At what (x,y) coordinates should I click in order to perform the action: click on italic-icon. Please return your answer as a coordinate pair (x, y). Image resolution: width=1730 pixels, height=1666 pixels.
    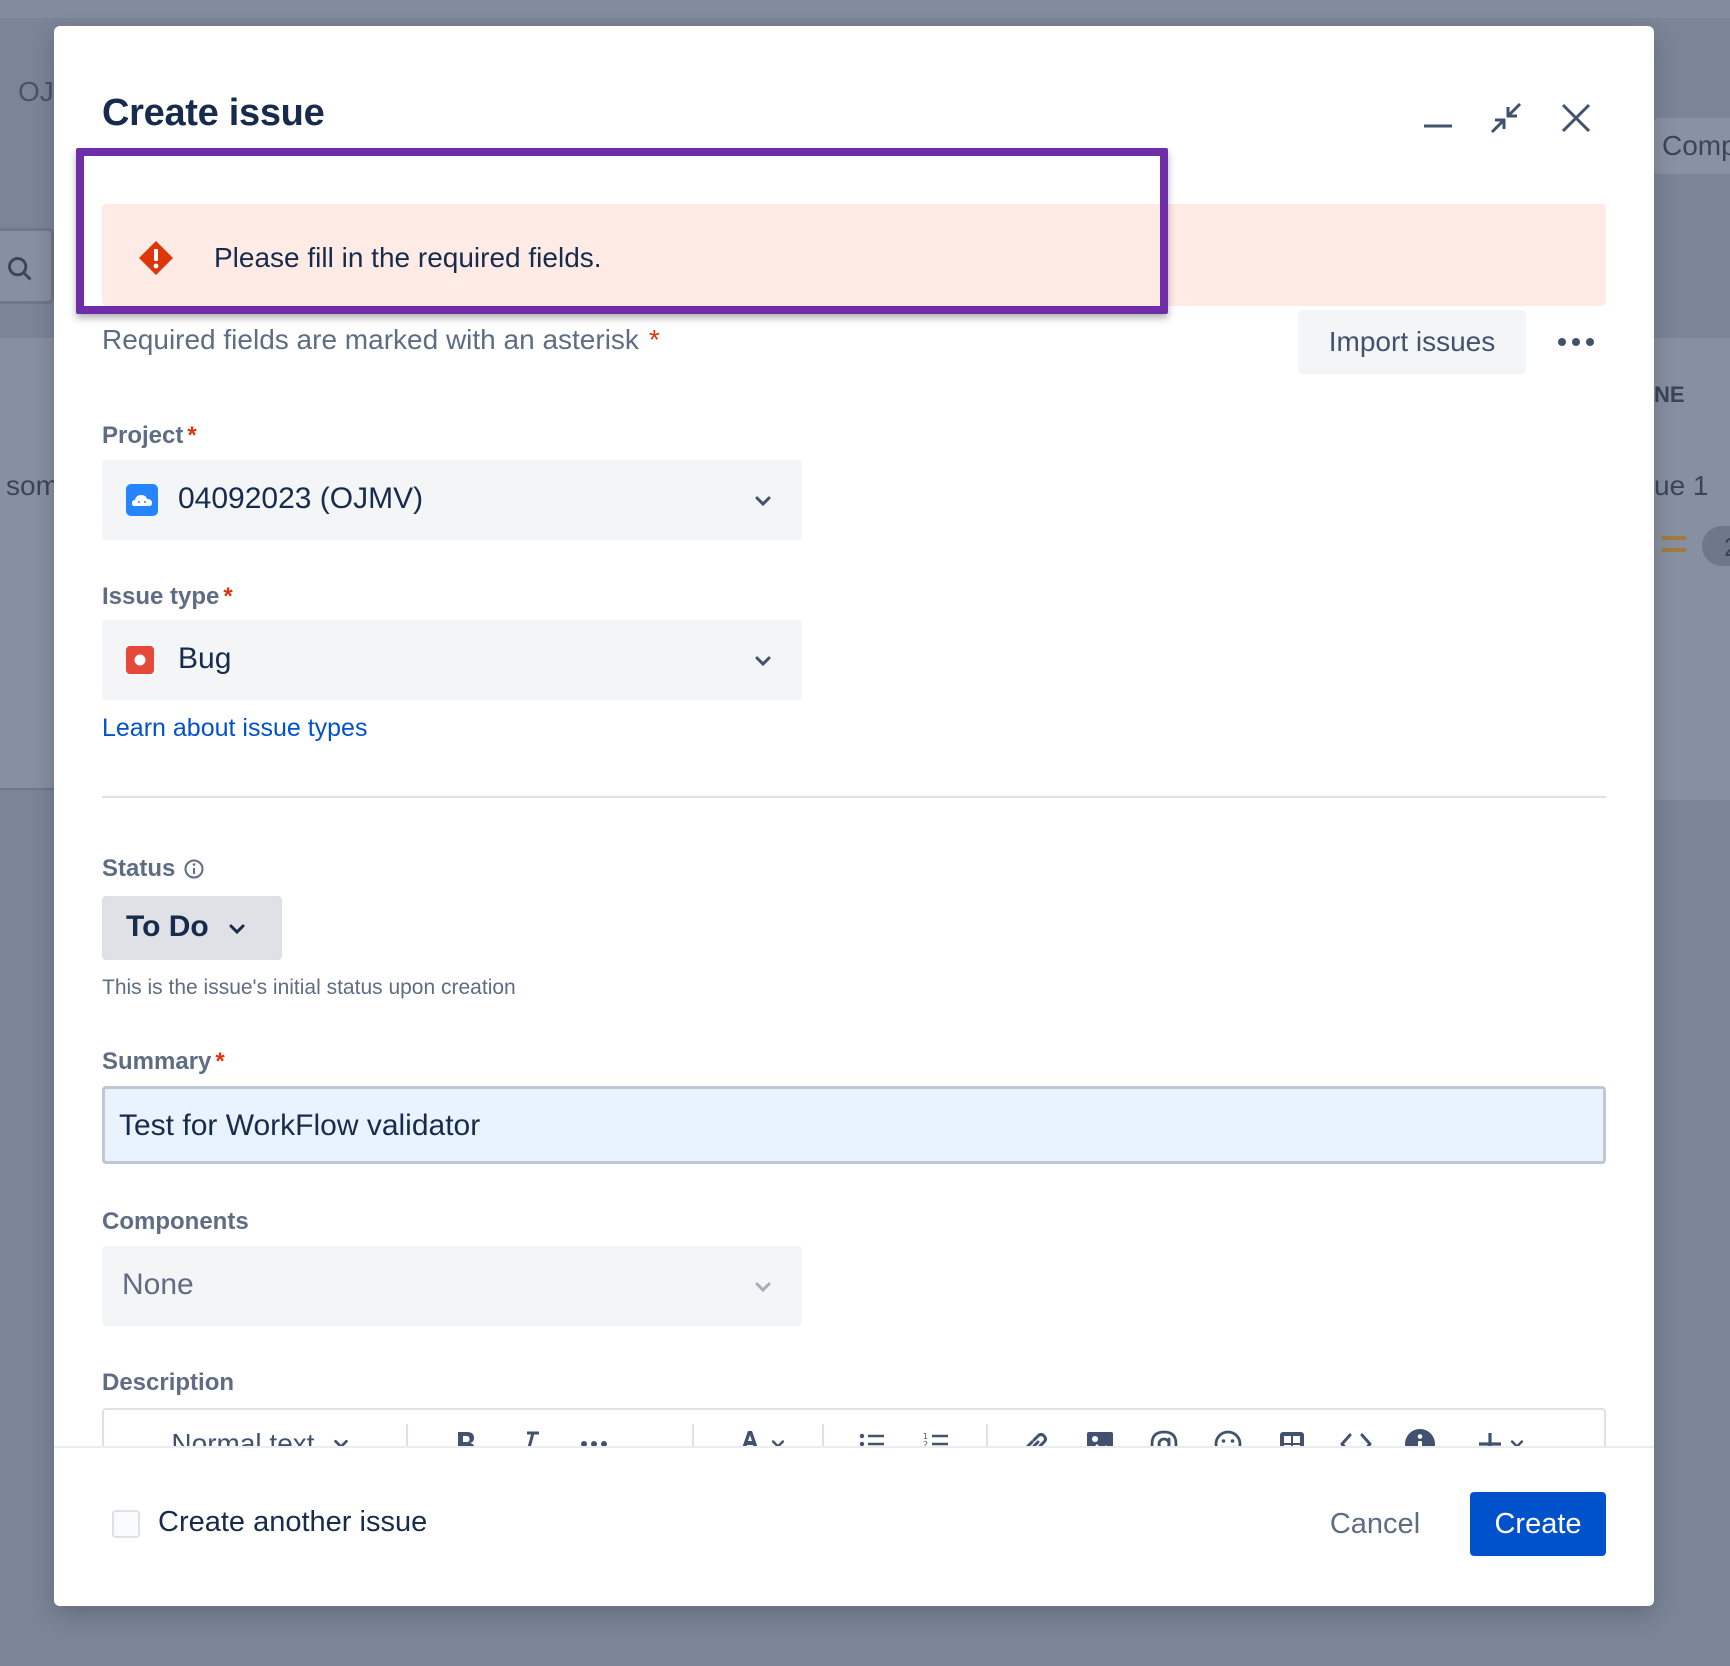
    Looking at the image, I should click on (533, 1438).